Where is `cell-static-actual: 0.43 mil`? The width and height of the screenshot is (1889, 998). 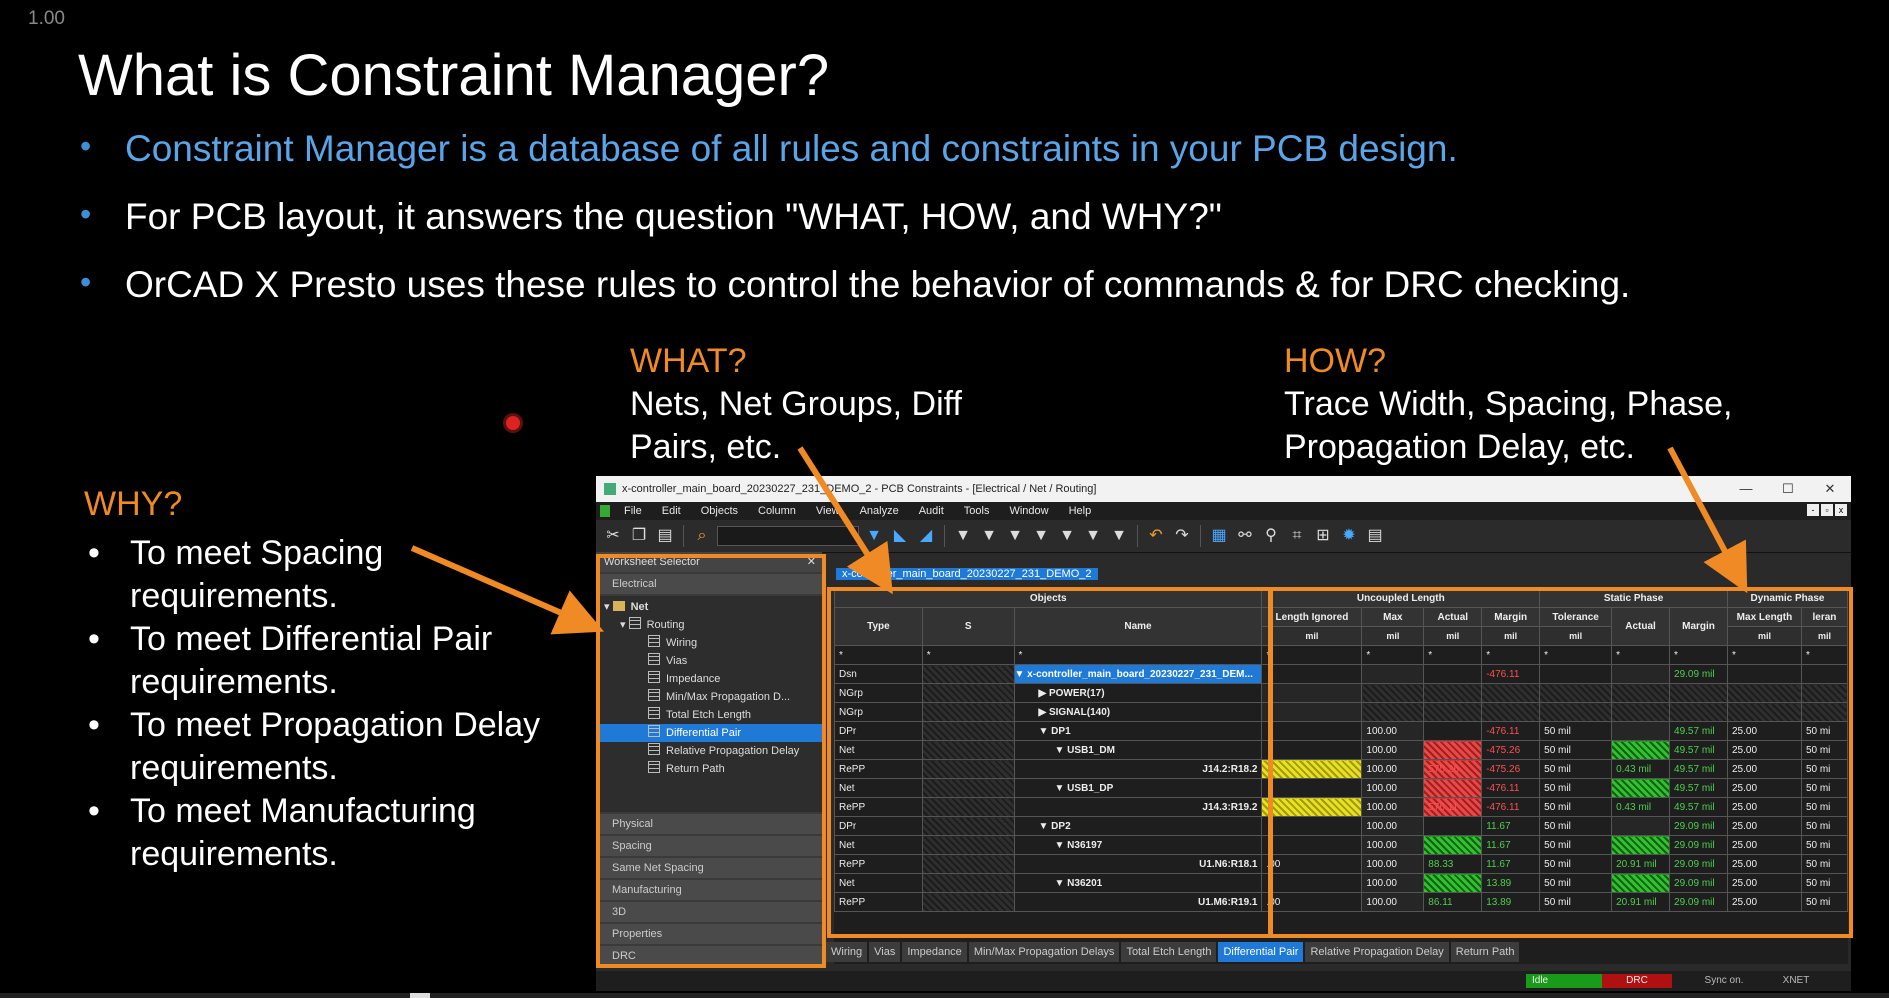 cell-static-actual: 0.43 mil is located at coordinates (1641, 769).